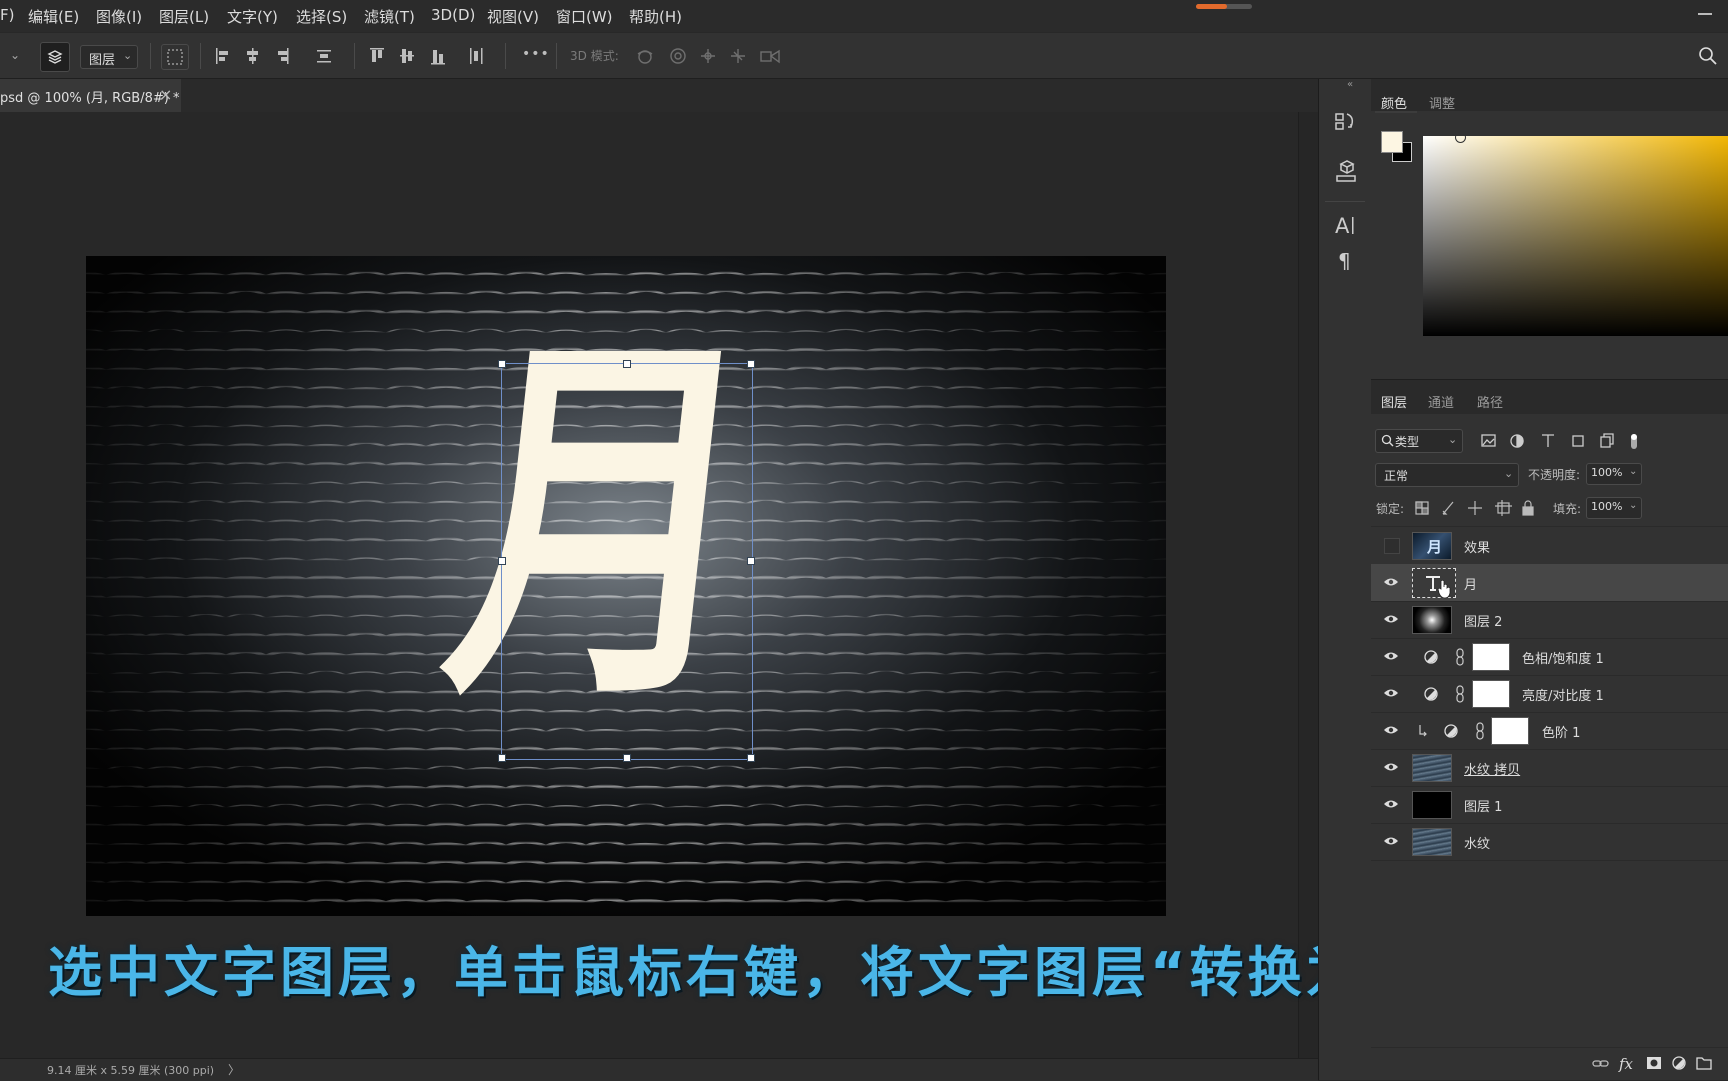 The image size is (1728, 1081). Describe the element at coordinates (1394, 401) in the screenshot. I see `tab-layers: 图层` at that location.